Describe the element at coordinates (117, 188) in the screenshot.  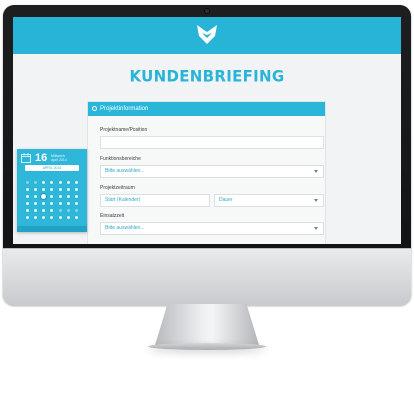
I see `projektzeitraum-label: Projektzeitraum` at that location.